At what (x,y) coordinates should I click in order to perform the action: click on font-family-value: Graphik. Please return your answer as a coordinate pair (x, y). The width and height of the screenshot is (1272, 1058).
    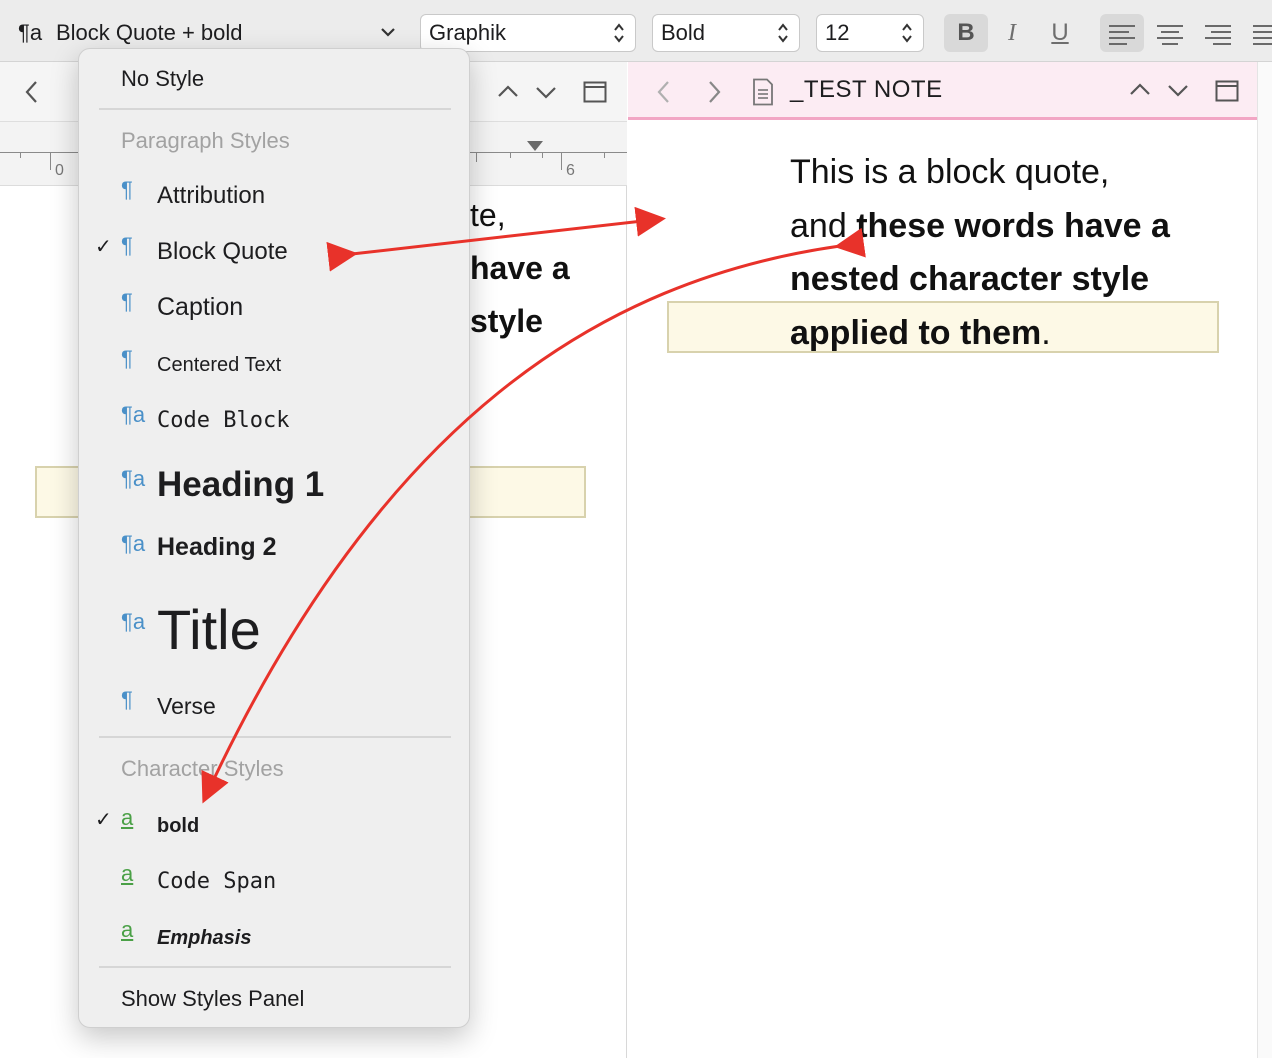
    Looking at the image, I should click on (468, 32).